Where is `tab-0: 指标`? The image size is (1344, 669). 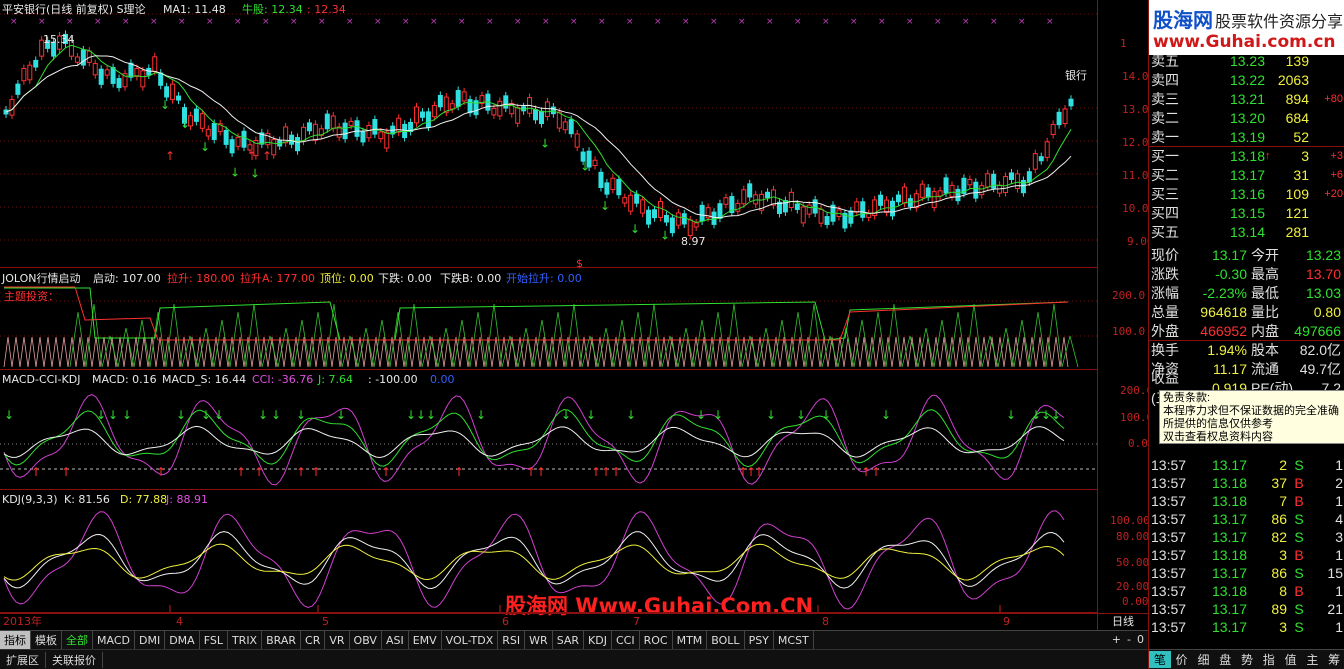
tab-0: 指标 is located at coordinates (15, 640).